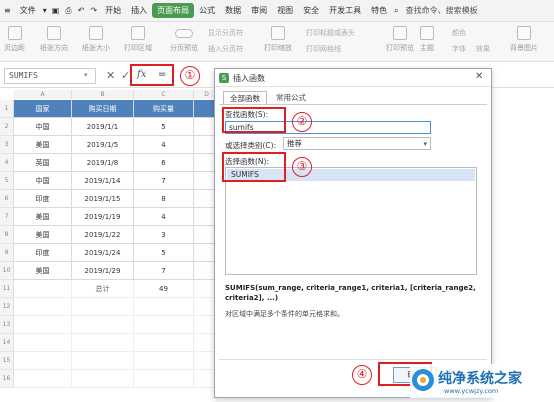 The height and width of the screenshot is (402, 554). I want to click on insert-page-break-button: 插入分页符, so click(225, 49).